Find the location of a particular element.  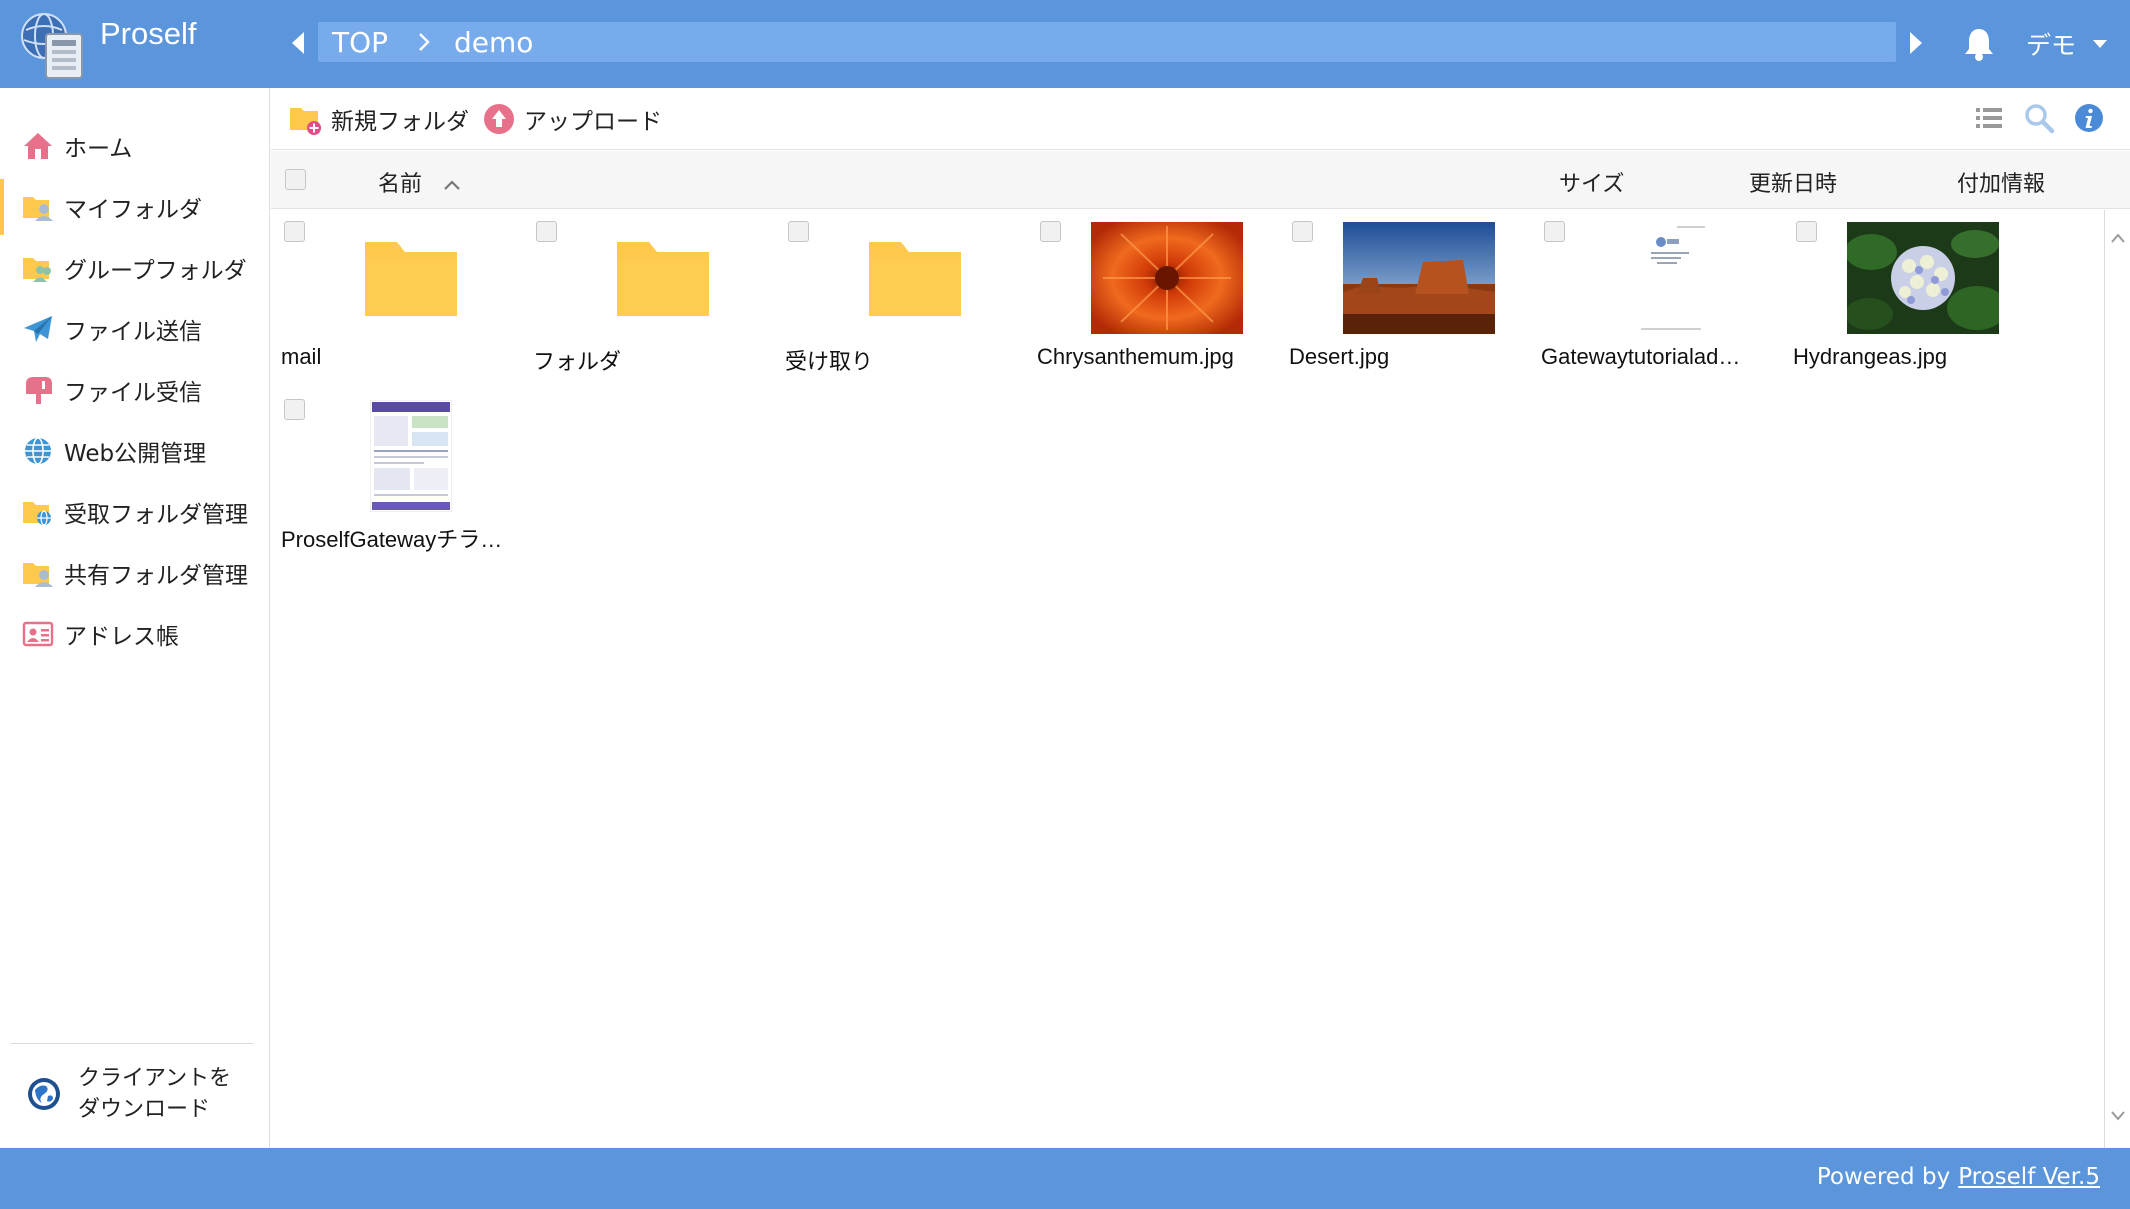

select-all-checkbox is located at coordinates (295, 179).